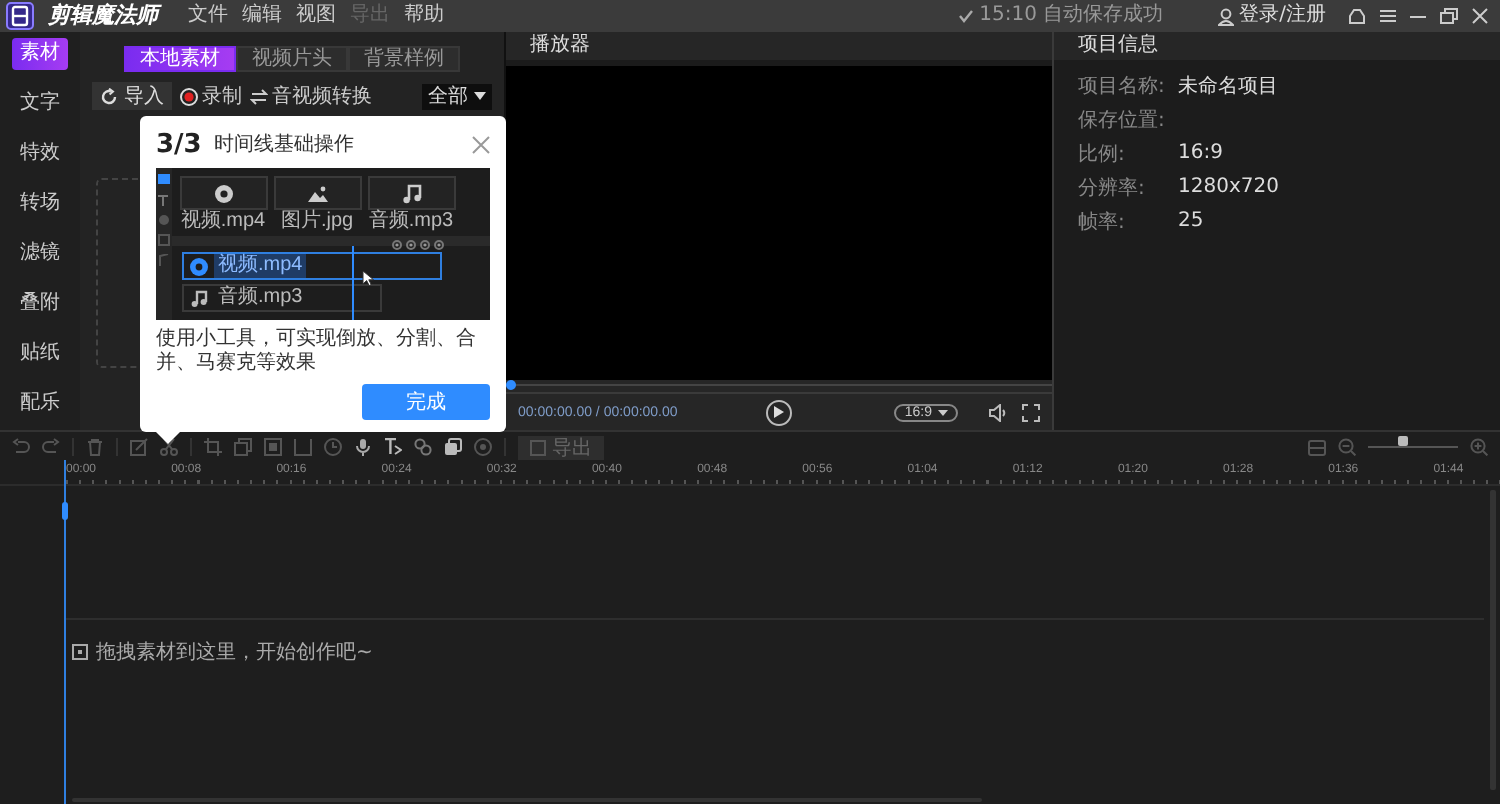 The height and width of the screenshot is (804, 1500). I want to click on panel-title: 播放器, so click(560, 46).